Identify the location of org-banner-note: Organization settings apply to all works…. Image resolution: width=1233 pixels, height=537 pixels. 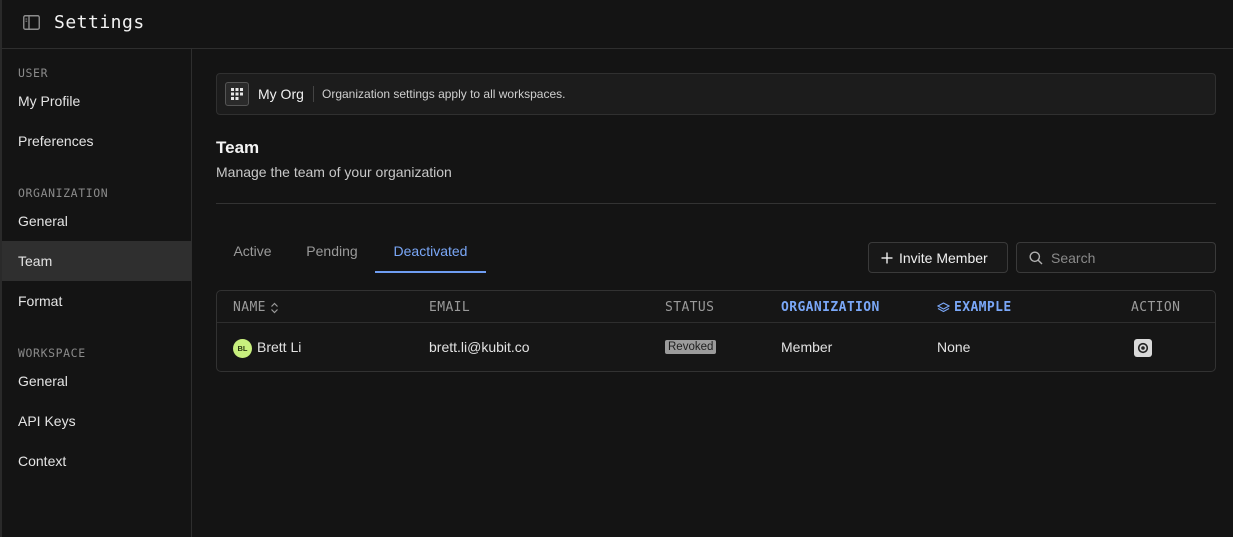
(444, 94).